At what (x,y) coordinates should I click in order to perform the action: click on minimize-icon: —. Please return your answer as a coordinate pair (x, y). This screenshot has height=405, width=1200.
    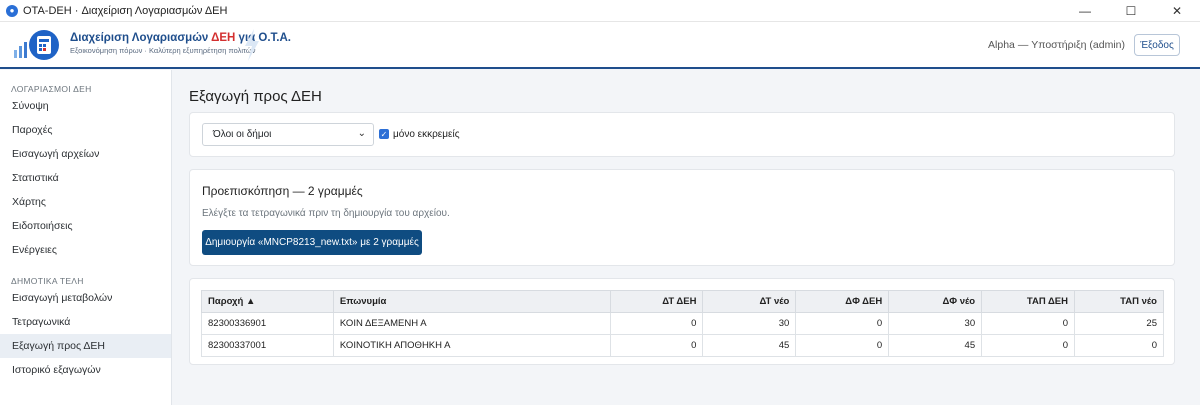
    Looking at the image, I should click on (1085, 11).